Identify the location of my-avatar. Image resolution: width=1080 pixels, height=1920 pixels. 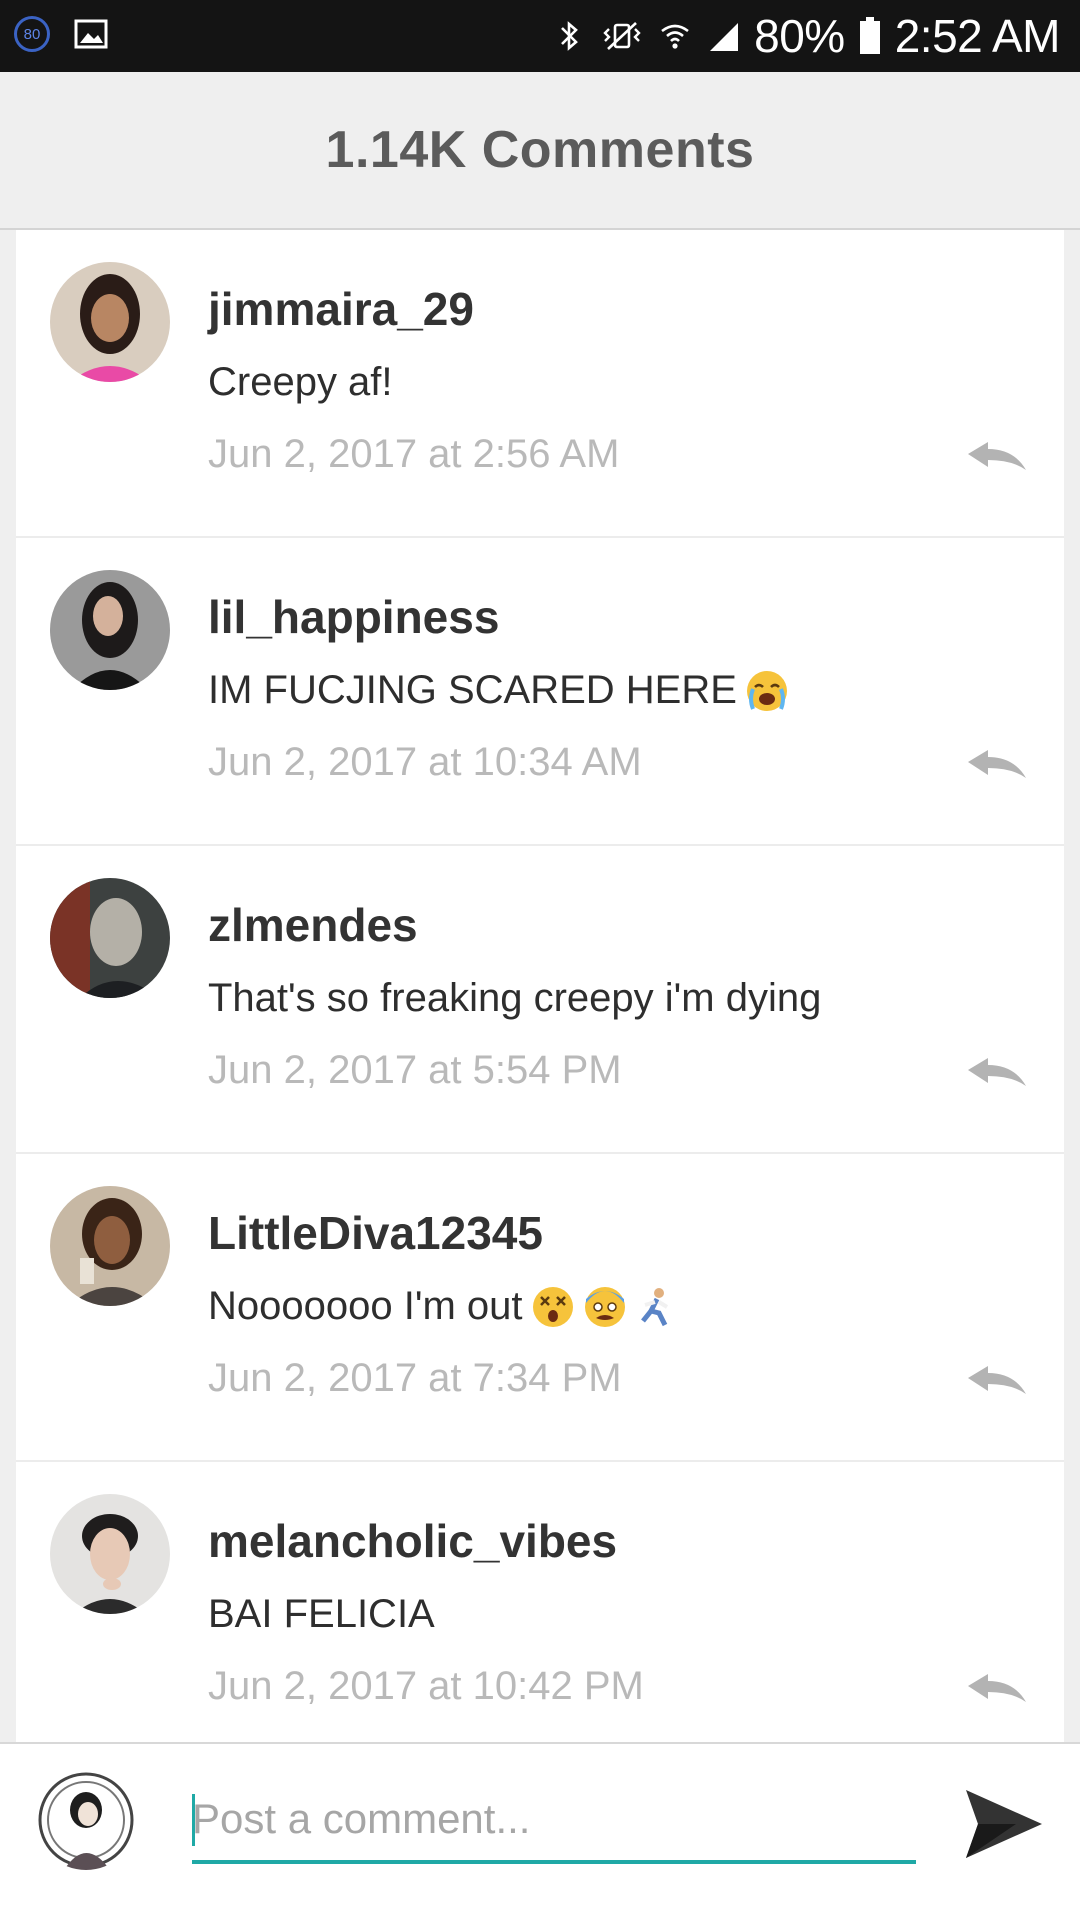
(86, 1820).